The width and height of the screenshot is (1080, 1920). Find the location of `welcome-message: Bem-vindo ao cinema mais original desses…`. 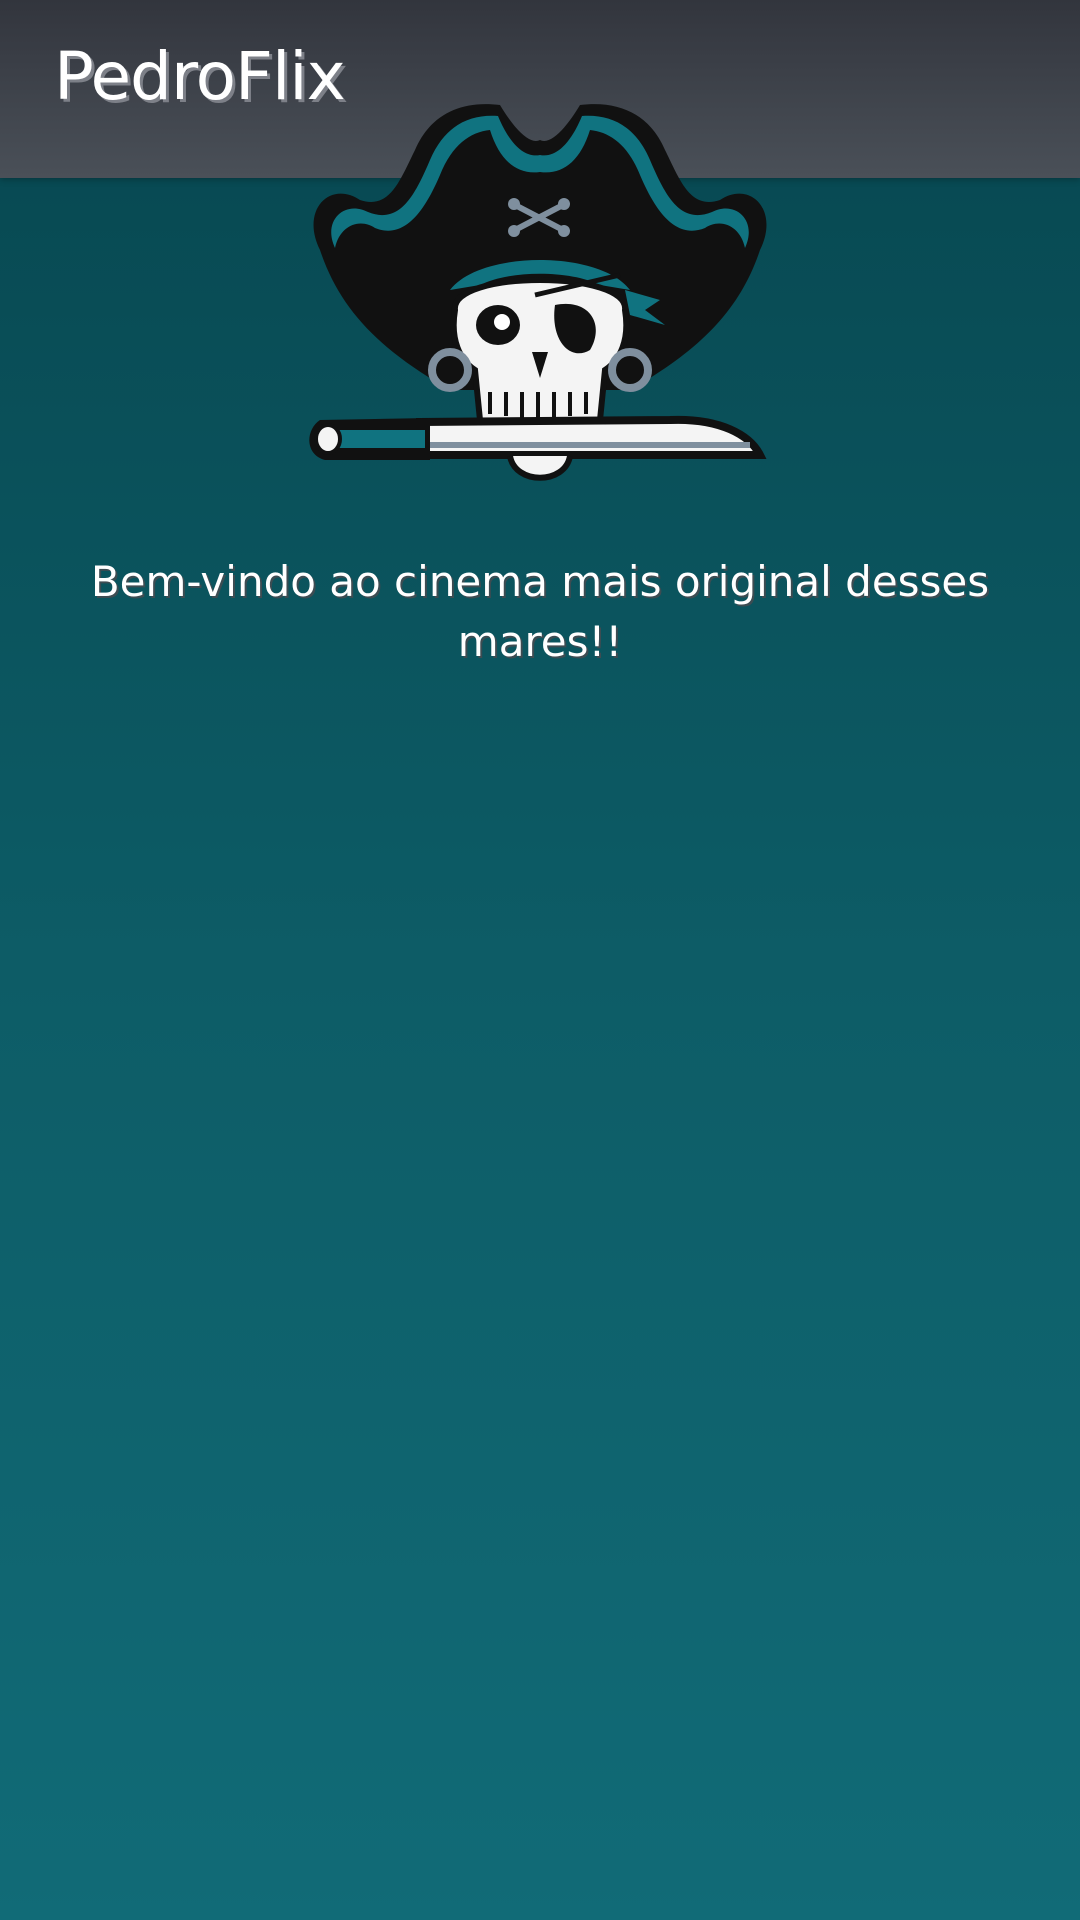

welcome-message: Bem-vindo ao cinema mais original desses… is located at coordinates (540, 611).